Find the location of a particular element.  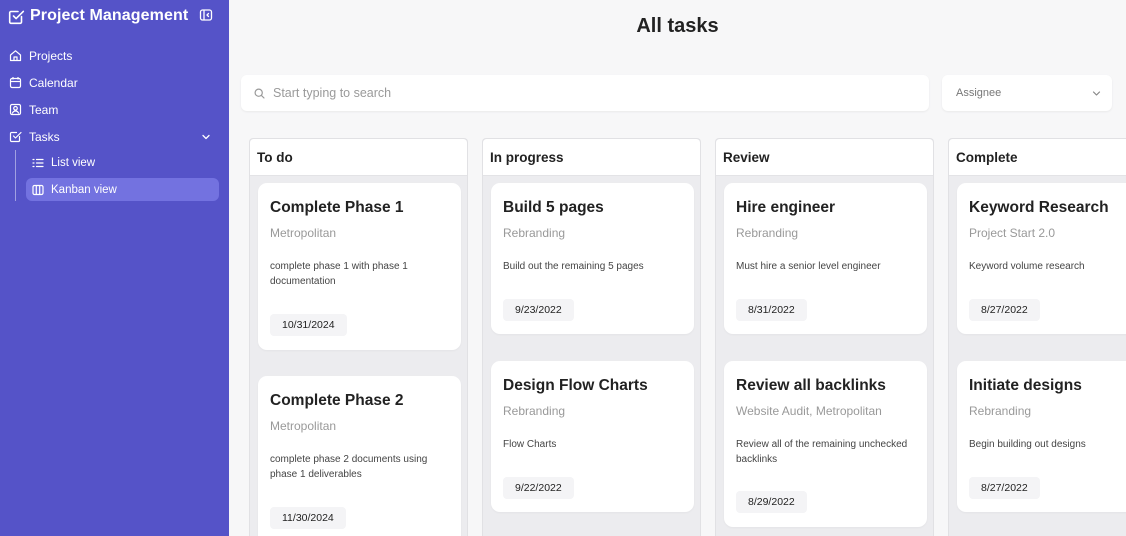

kanban-icon is located at coordinates (38, 190).